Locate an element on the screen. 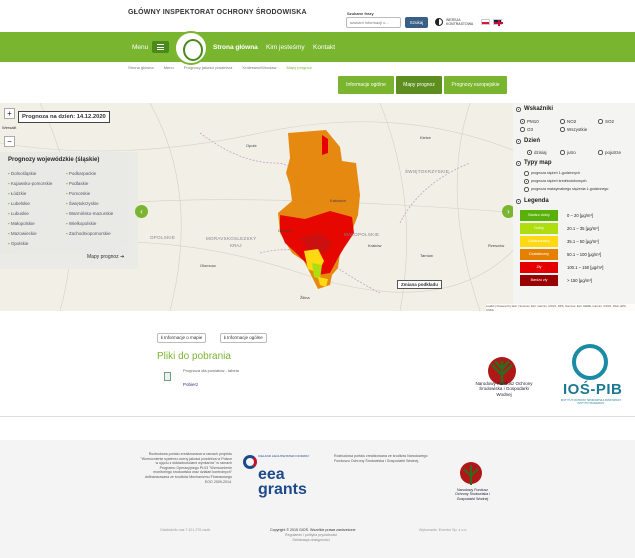 The image size is (635, 558). nav-about: Kim jesteśmy is located at coordinates (285, 47).